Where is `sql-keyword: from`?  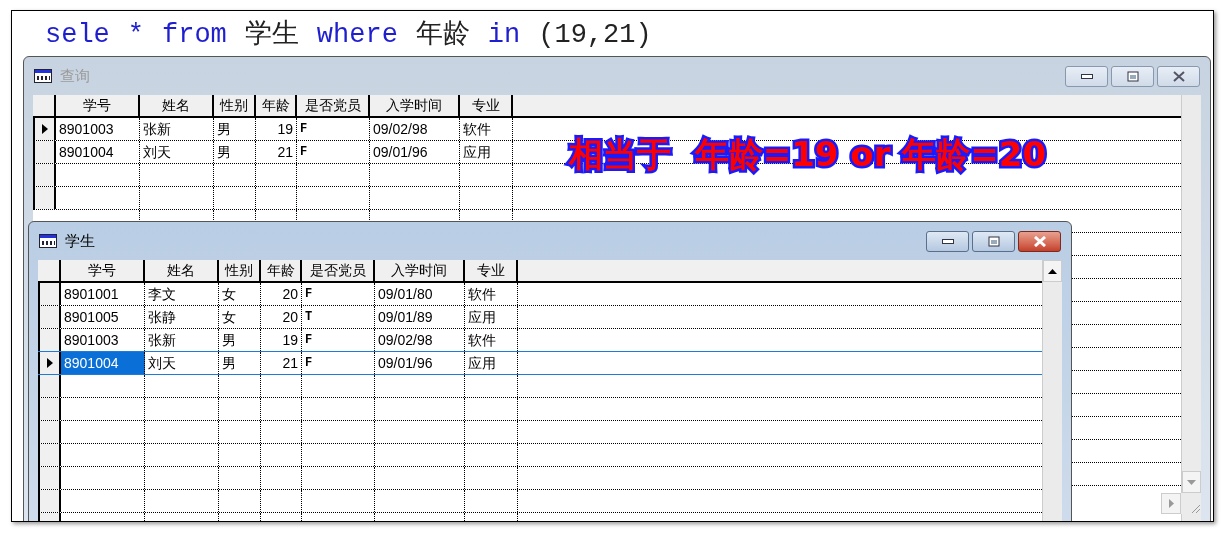 sql-keyword: from is located at coordinates (194, 35).